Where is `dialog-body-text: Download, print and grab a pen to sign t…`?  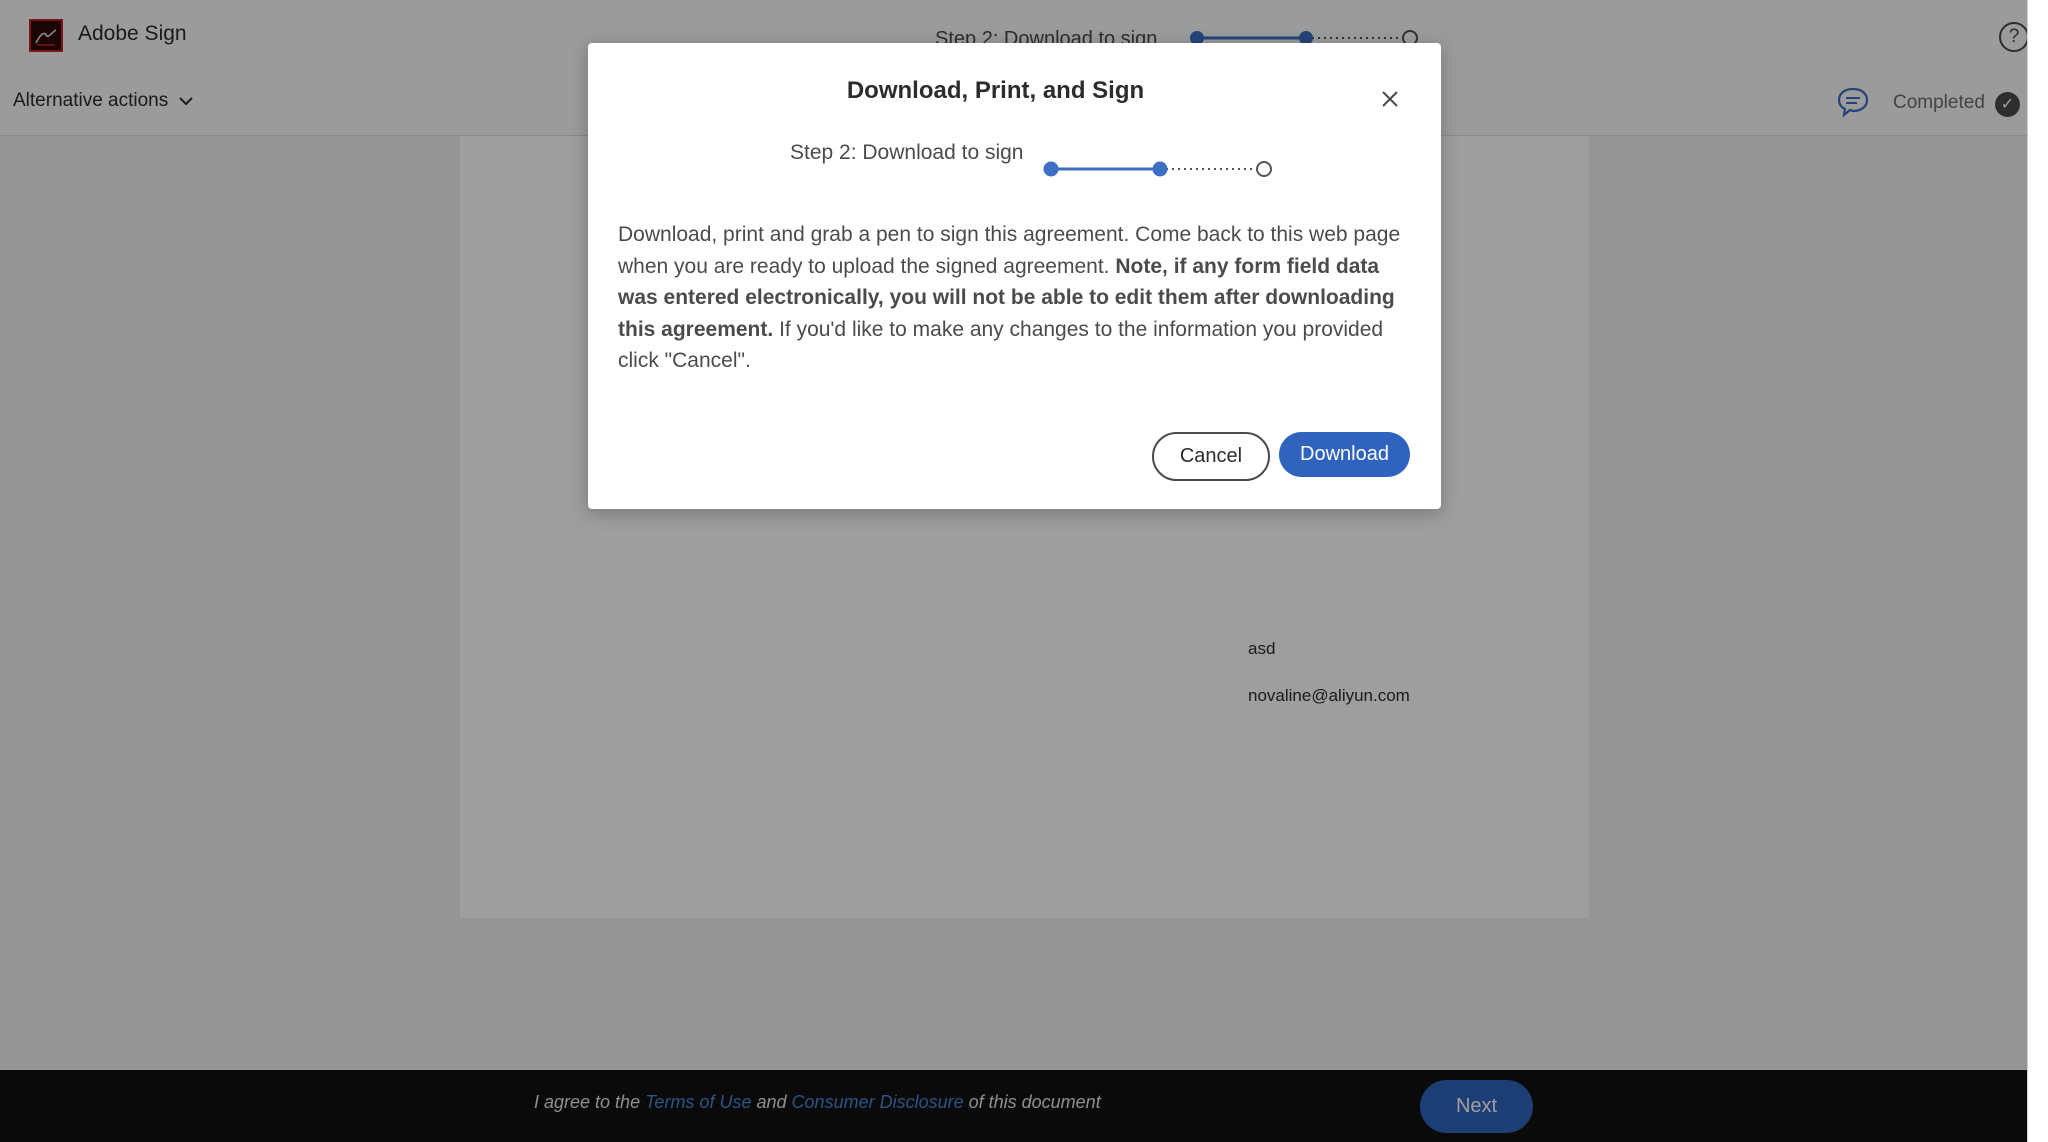
dialog-body-text: Download, print and grab a pen to sign t… is located at coordinates (1018, 298).